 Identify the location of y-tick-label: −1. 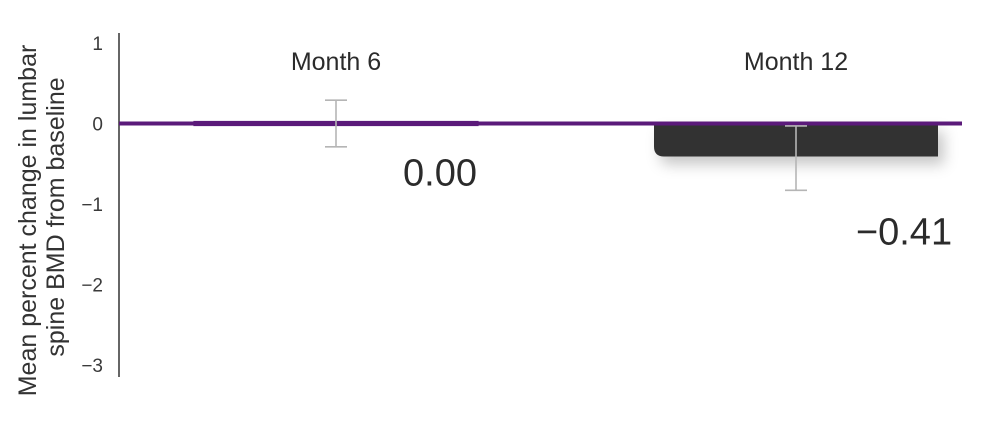
(92, 205).